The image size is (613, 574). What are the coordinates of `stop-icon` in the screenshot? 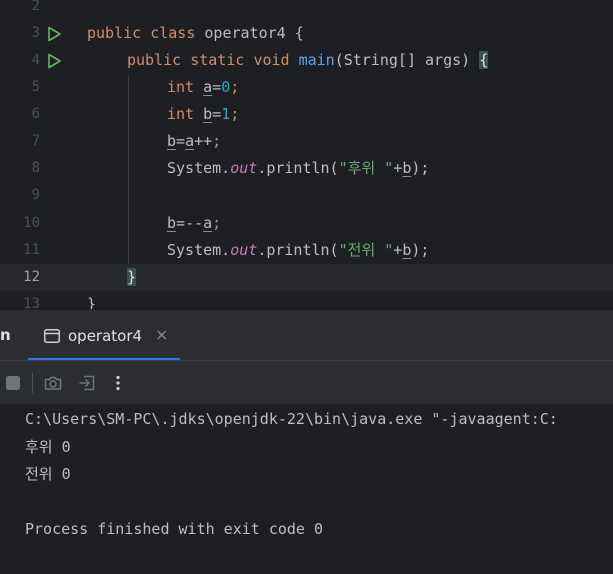 It's located at (13, 383).